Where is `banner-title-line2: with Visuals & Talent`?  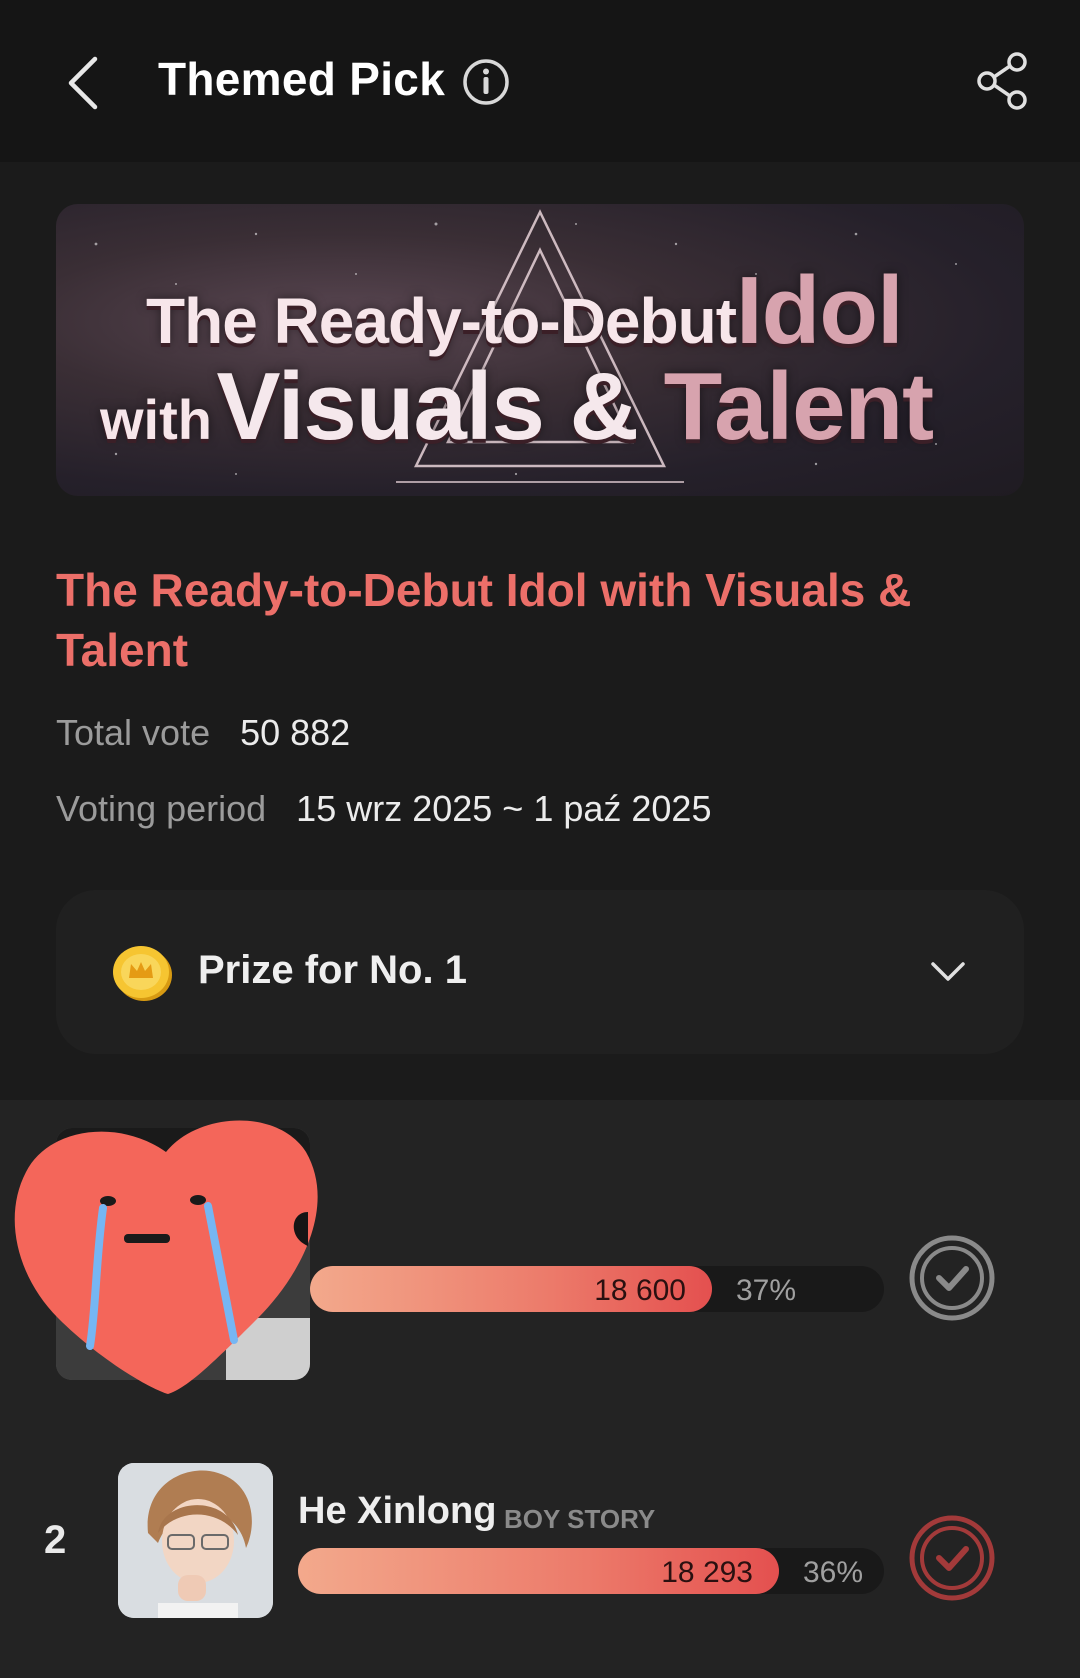
banner-title-line2: with Visuals & Talent is located at coordinates (517, 406).